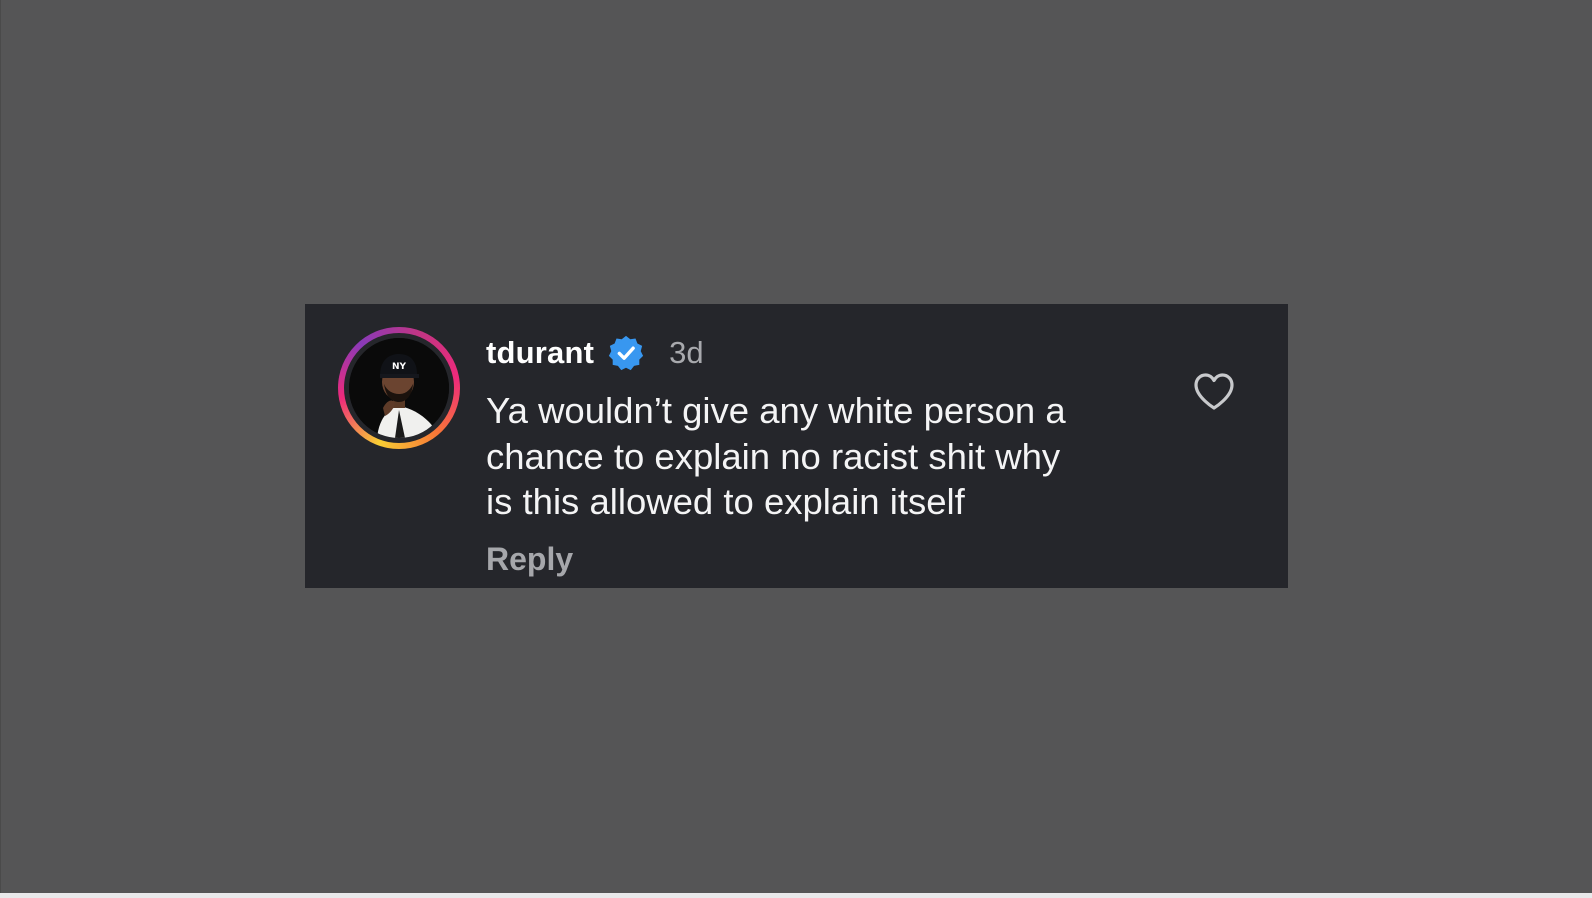 Image resolution: width=1592 pixels, height=898 pixels. I want to click on comment-line: is this allowed to explain itself, so click(725, 501).